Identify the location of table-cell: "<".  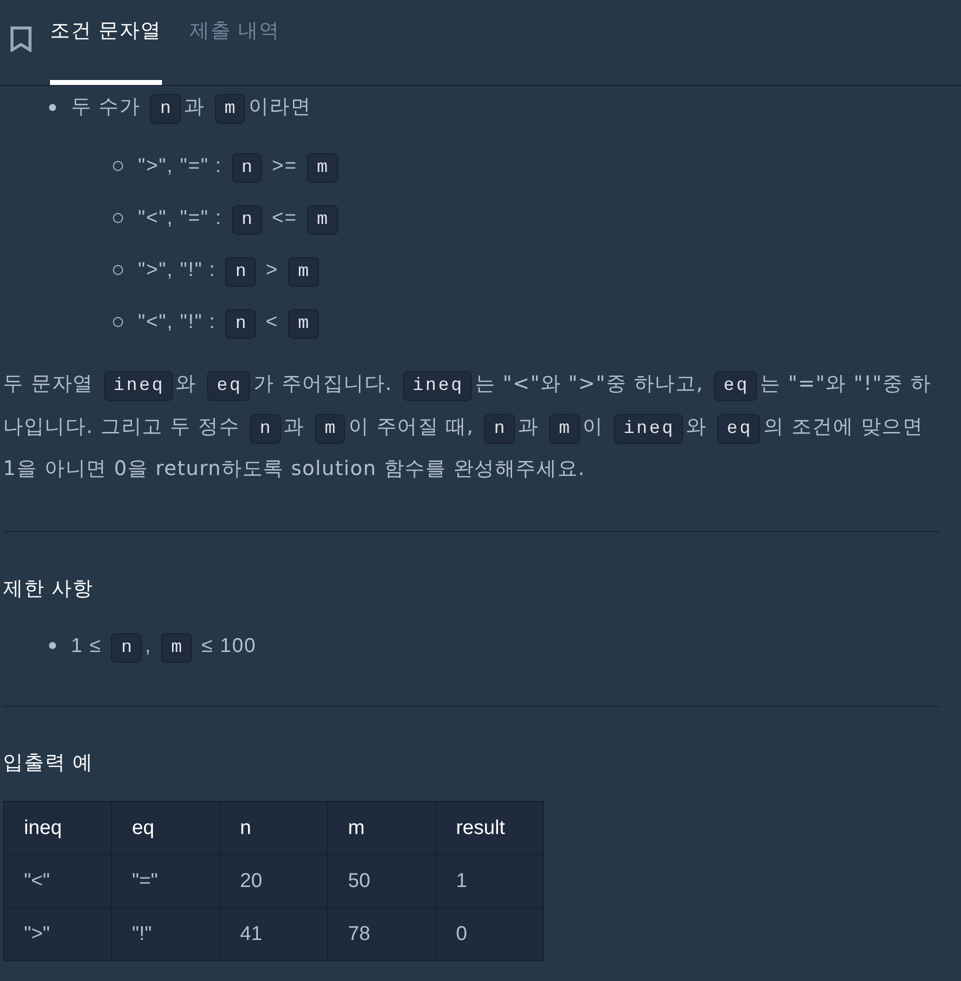
(58, 880).